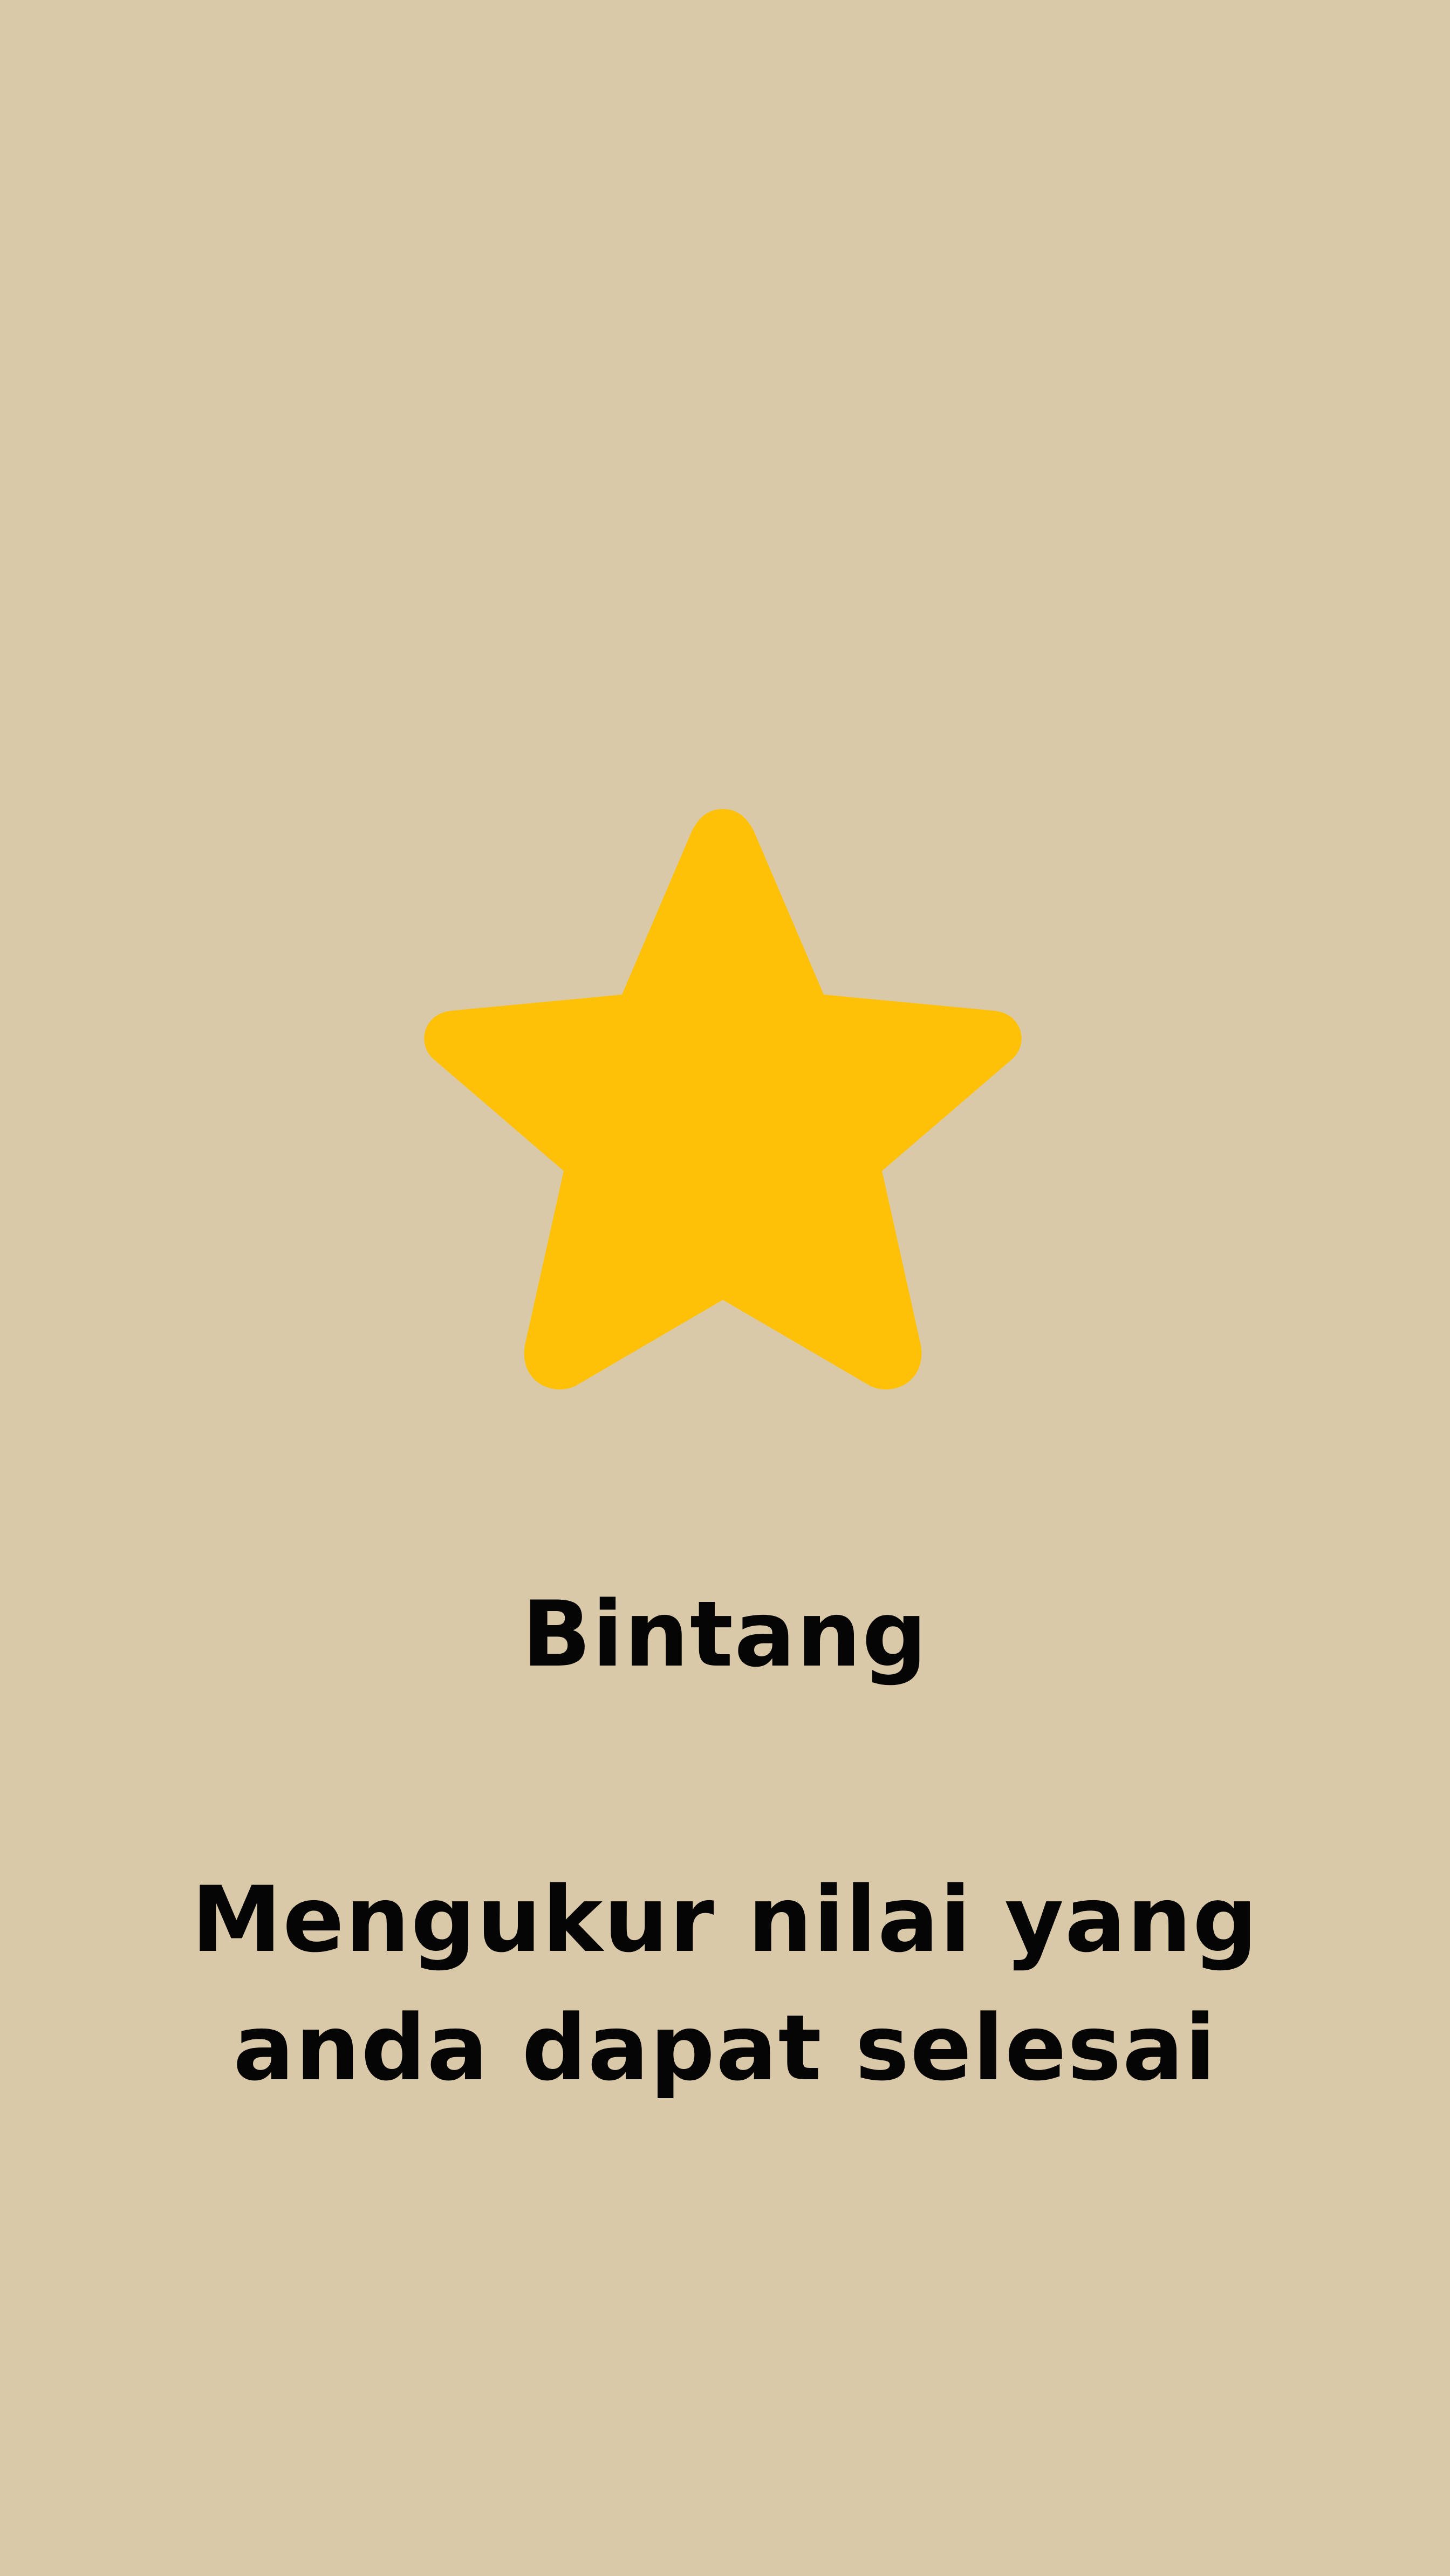 This screenshot has width=1450, height=2576. Describe the element at coordinates (725, 1984) in the screenshot. I see `screen-description: Mengukur nilai yang anda dapat selesai` at that location.